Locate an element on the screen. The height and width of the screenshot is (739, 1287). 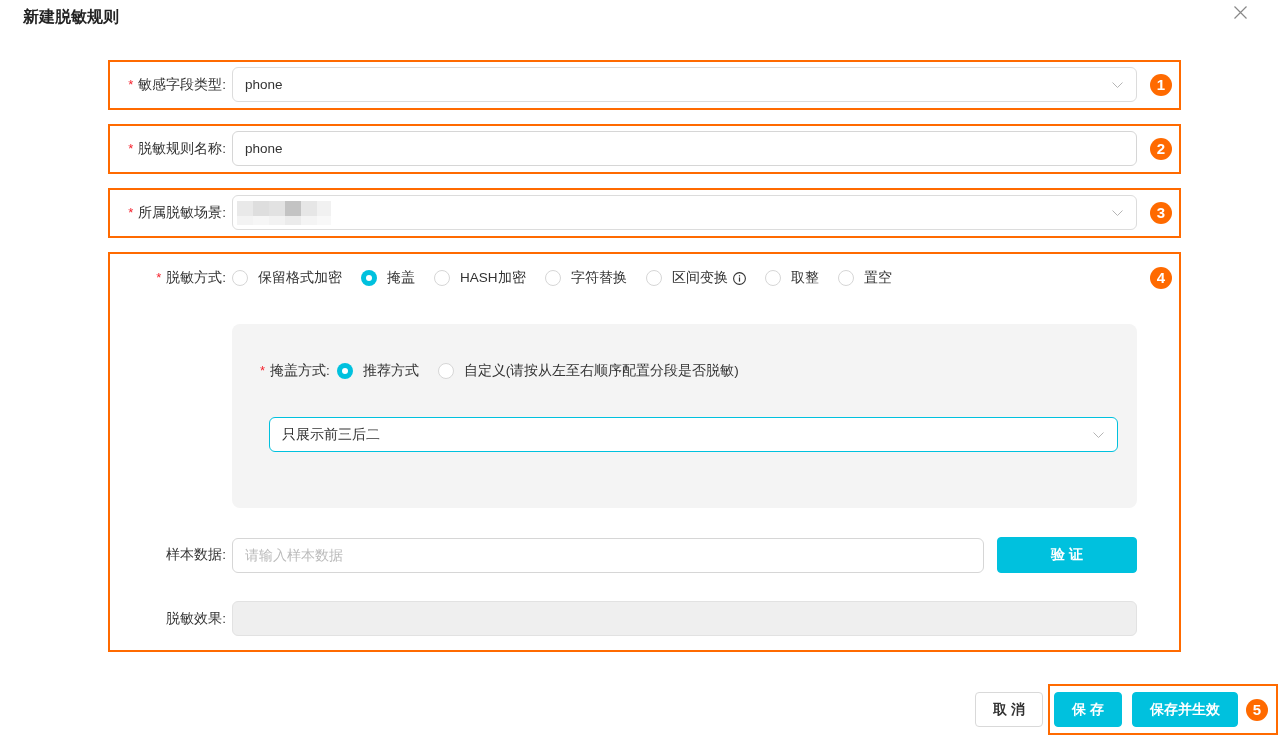
step-badge: 4 is located at coordinates (1161, 278).